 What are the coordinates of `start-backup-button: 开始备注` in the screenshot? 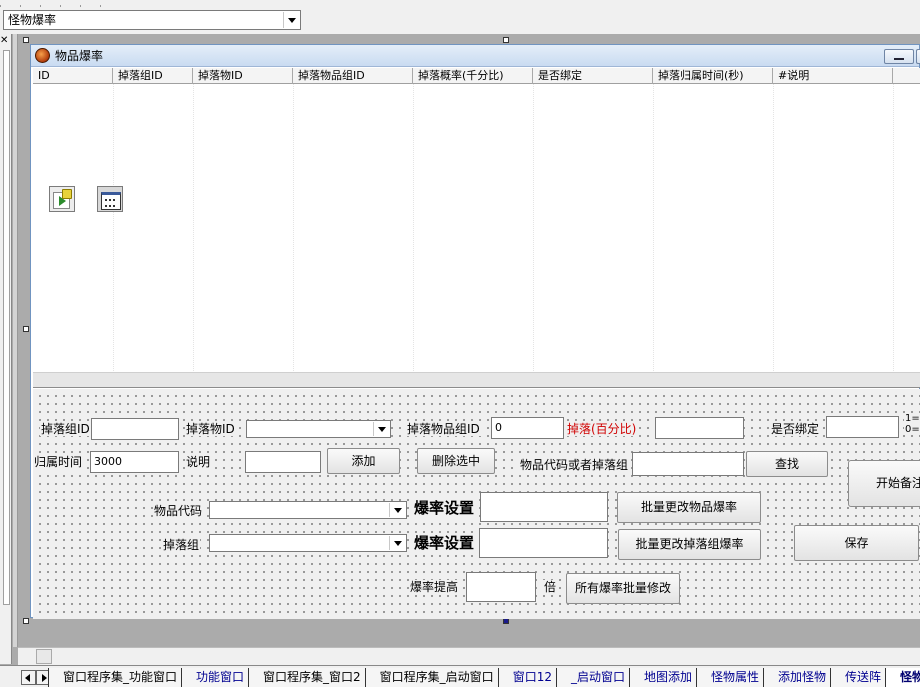 It's located at (884, 483).